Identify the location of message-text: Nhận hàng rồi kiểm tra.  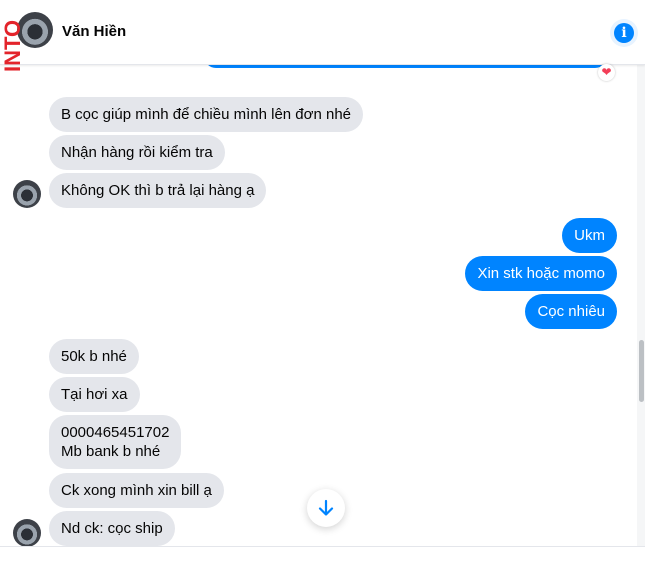
(137, 152).